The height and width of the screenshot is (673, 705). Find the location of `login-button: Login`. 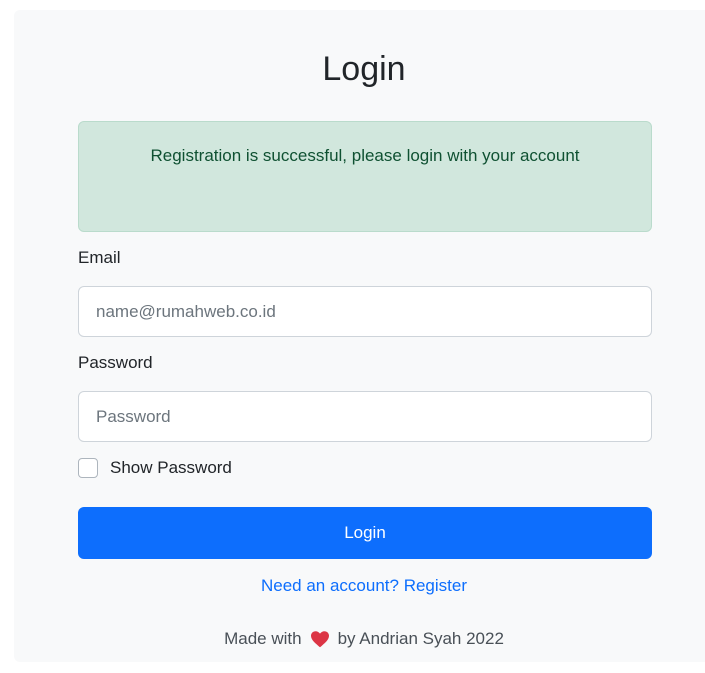

login-button: Login is located at coordinates (365, 533).